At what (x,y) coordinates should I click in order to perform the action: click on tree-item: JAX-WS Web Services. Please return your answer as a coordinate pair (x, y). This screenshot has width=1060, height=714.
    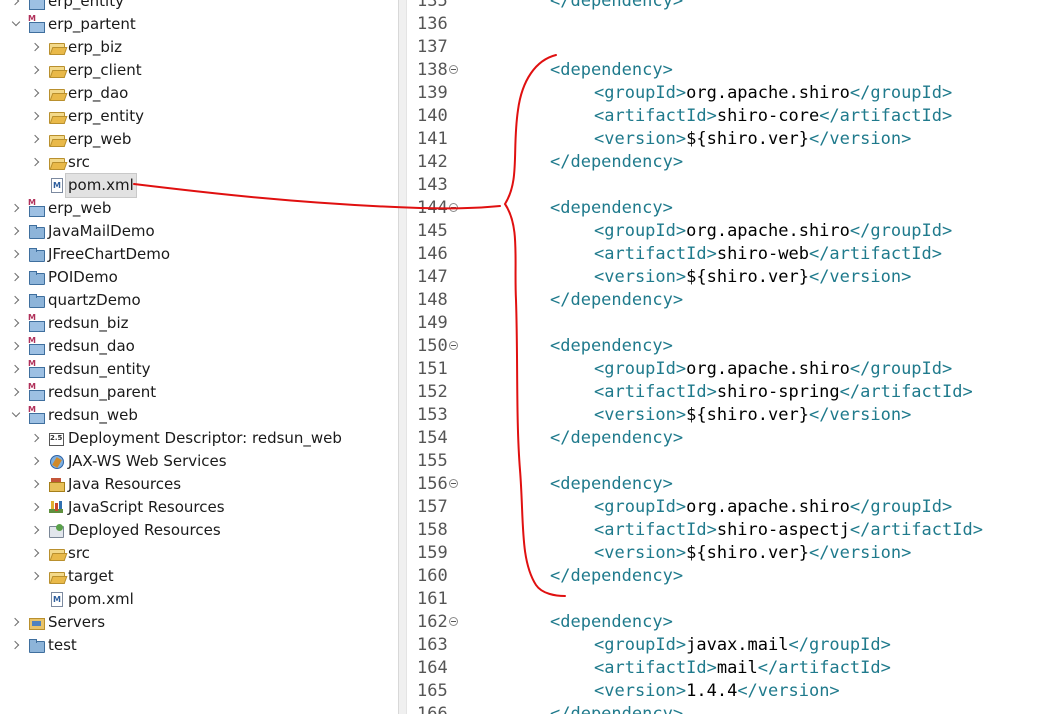
    Looking at the image, I should click on (199, 461).